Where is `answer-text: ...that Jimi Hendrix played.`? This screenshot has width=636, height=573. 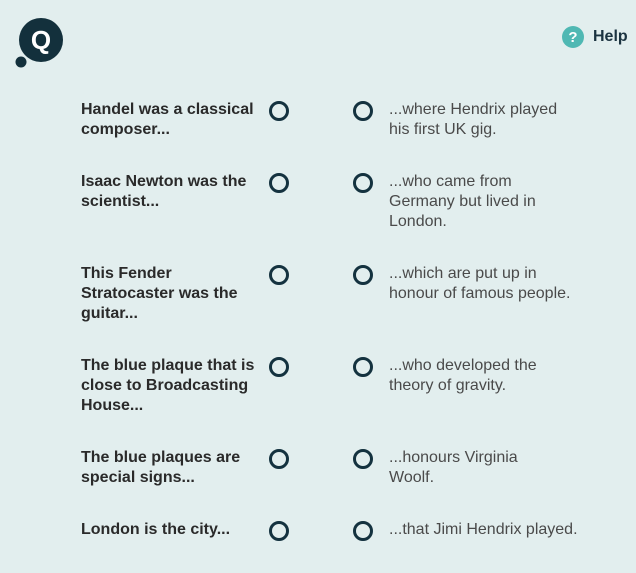 answer-text: ...that Jimi Hendrix played. is located at coordinates (483, 529).